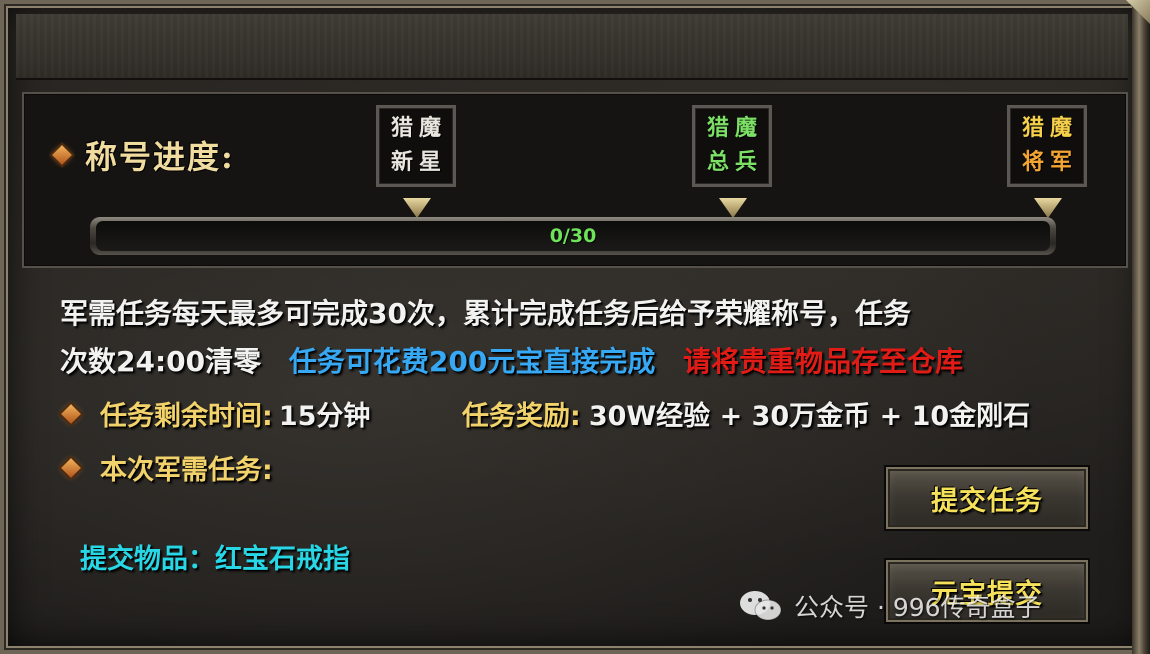 Image resolution: width=1150 pixels, height=654 pixels. I want to click on watermark-text: 公众号 · 996传奇盒子, so click(917, 607).